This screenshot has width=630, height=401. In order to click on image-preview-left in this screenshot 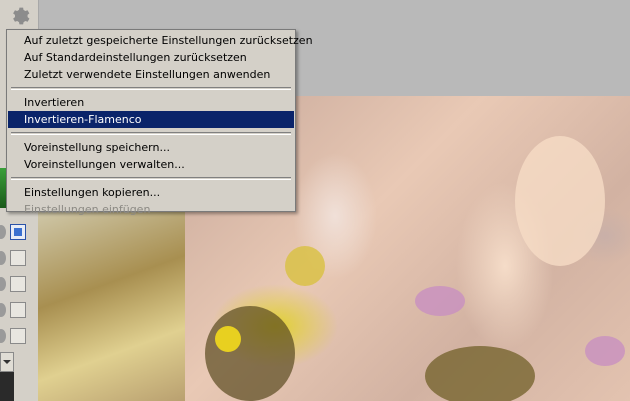, I will do `click(111, 306)`.